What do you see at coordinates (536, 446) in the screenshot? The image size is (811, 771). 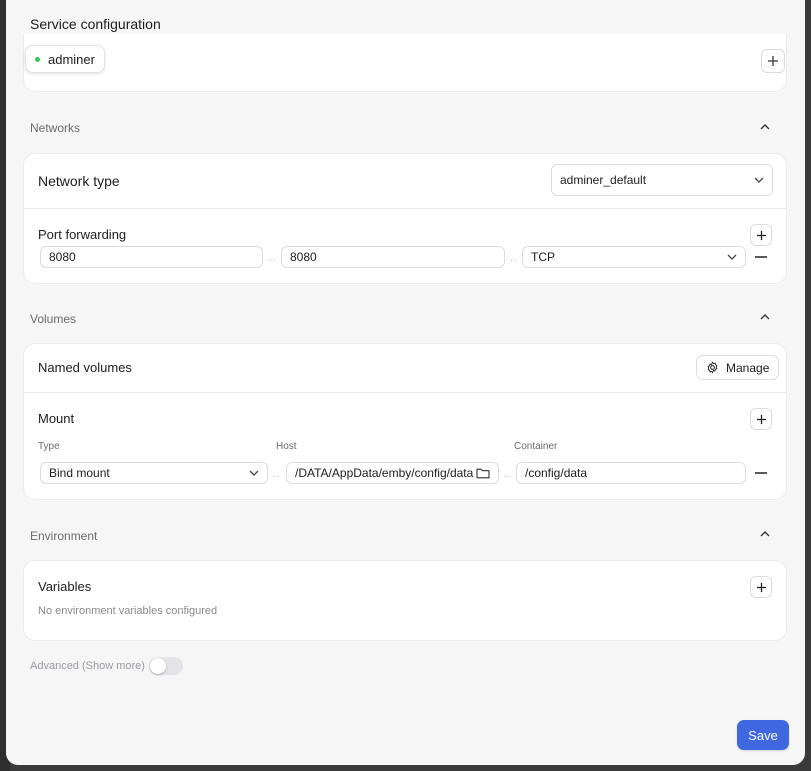 I see `mount-container-column: Container` at bounding box center [536, 446].